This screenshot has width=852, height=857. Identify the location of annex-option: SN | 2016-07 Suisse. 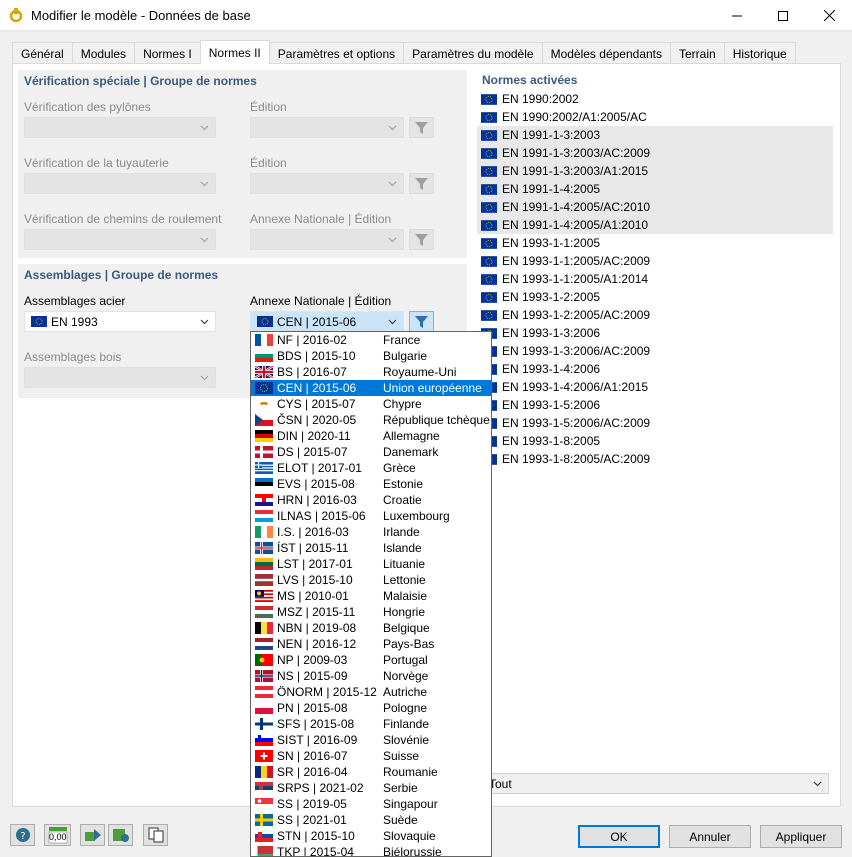
(371, 756).